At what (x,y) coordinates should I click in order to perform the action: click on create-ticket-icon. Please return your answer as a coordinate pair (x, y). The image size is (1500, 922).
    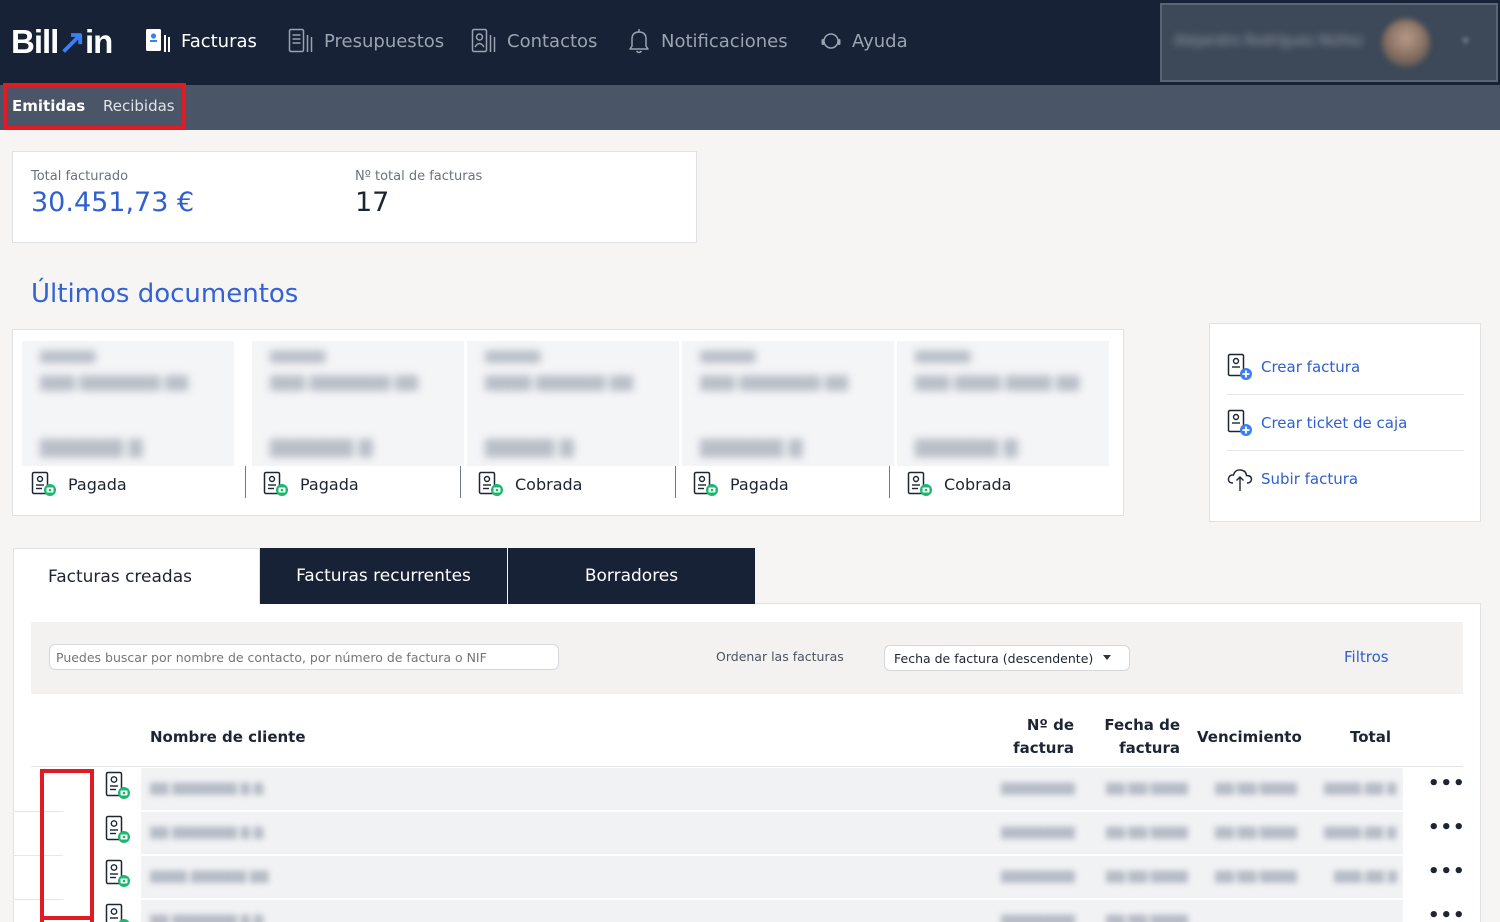
    Looking at the image, I should click on (1239, 422).